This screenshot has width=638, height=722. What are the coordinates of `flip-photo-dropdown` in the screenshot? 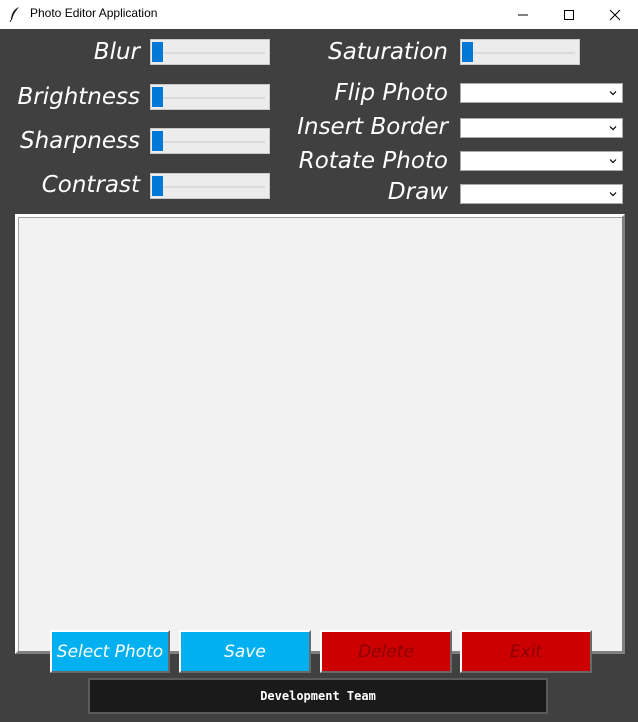 It's located at (541, 93).